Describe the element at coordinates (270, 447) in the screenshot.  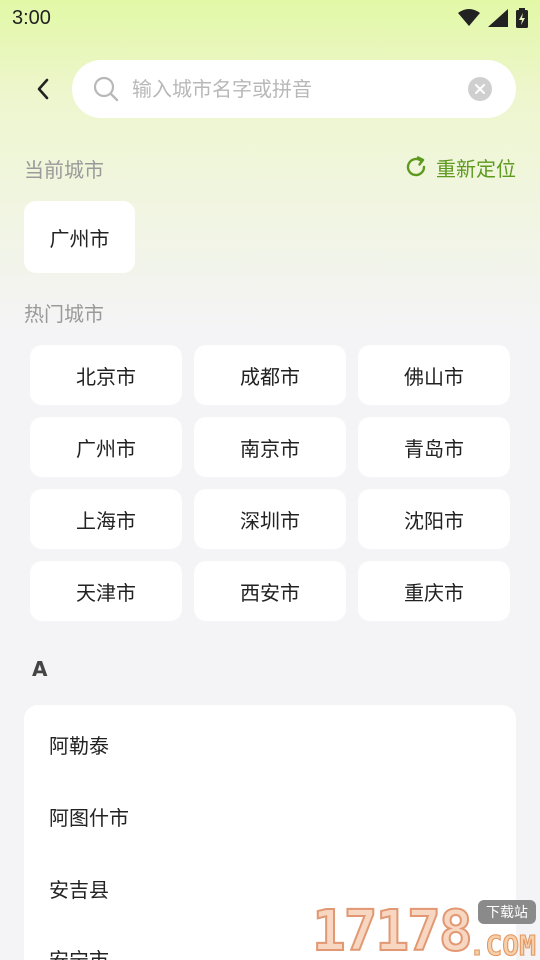
I see `hot-city-chip: 南京市` at that location.